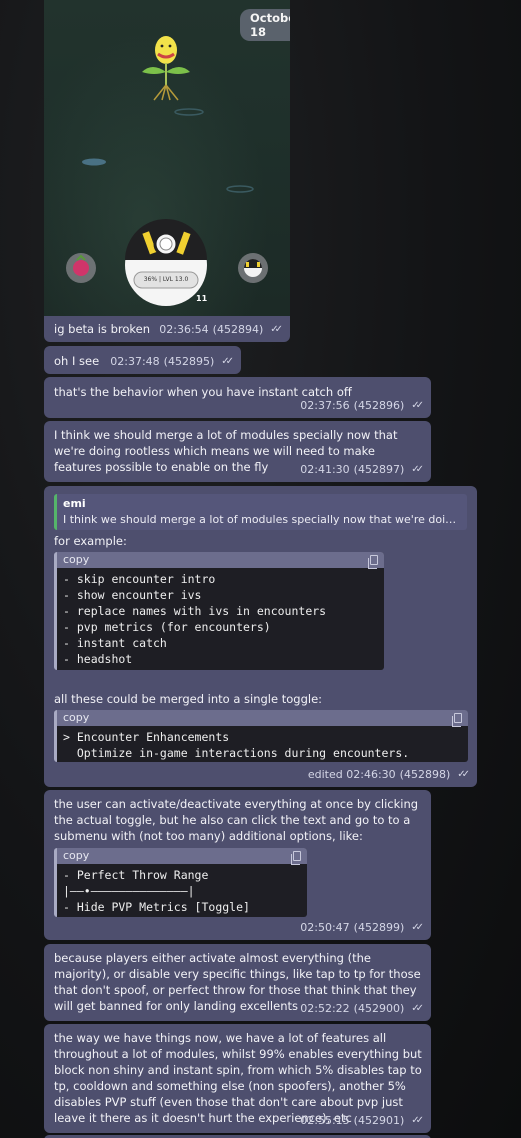  Describe the element at coordinates (135, 361) in the screenshot. I see `message-time: 02:37:48` at that location.